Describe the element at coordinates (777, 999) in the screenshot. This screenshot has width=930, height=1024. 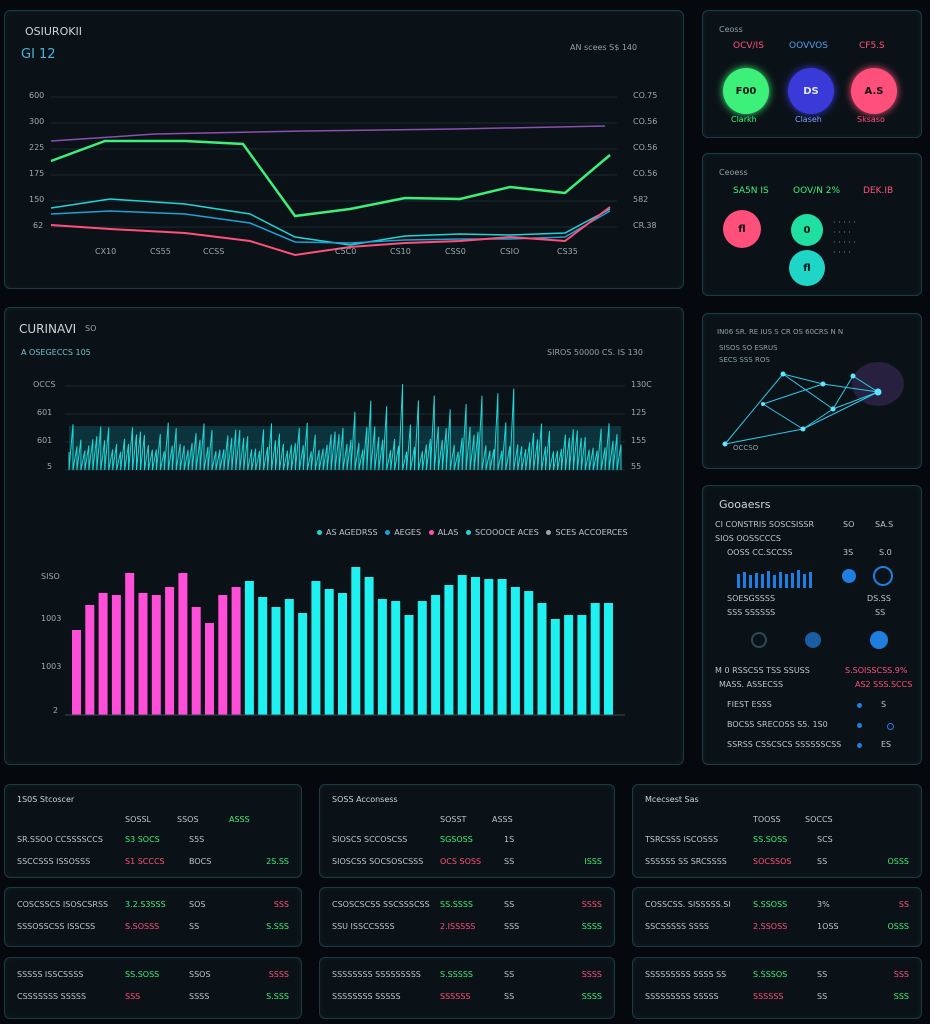
I see `card-row: SSSSSSSSS SSSSS SSSSSS SS SSS` at that location.